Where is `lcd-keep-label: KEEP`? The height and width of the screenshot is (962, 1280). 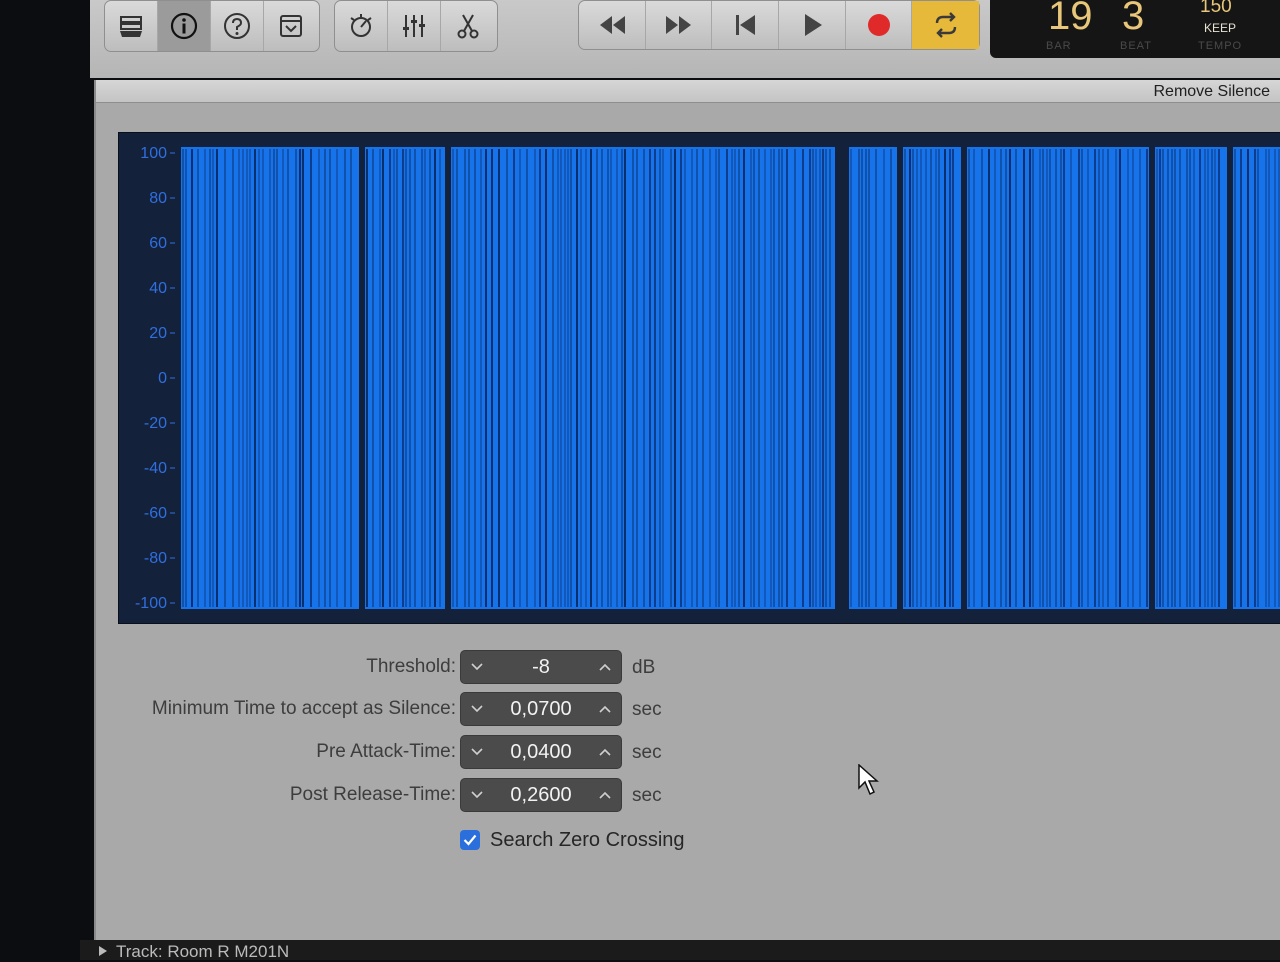 lcd-keep-label: KEEP is located at coordinates (1220, 28).